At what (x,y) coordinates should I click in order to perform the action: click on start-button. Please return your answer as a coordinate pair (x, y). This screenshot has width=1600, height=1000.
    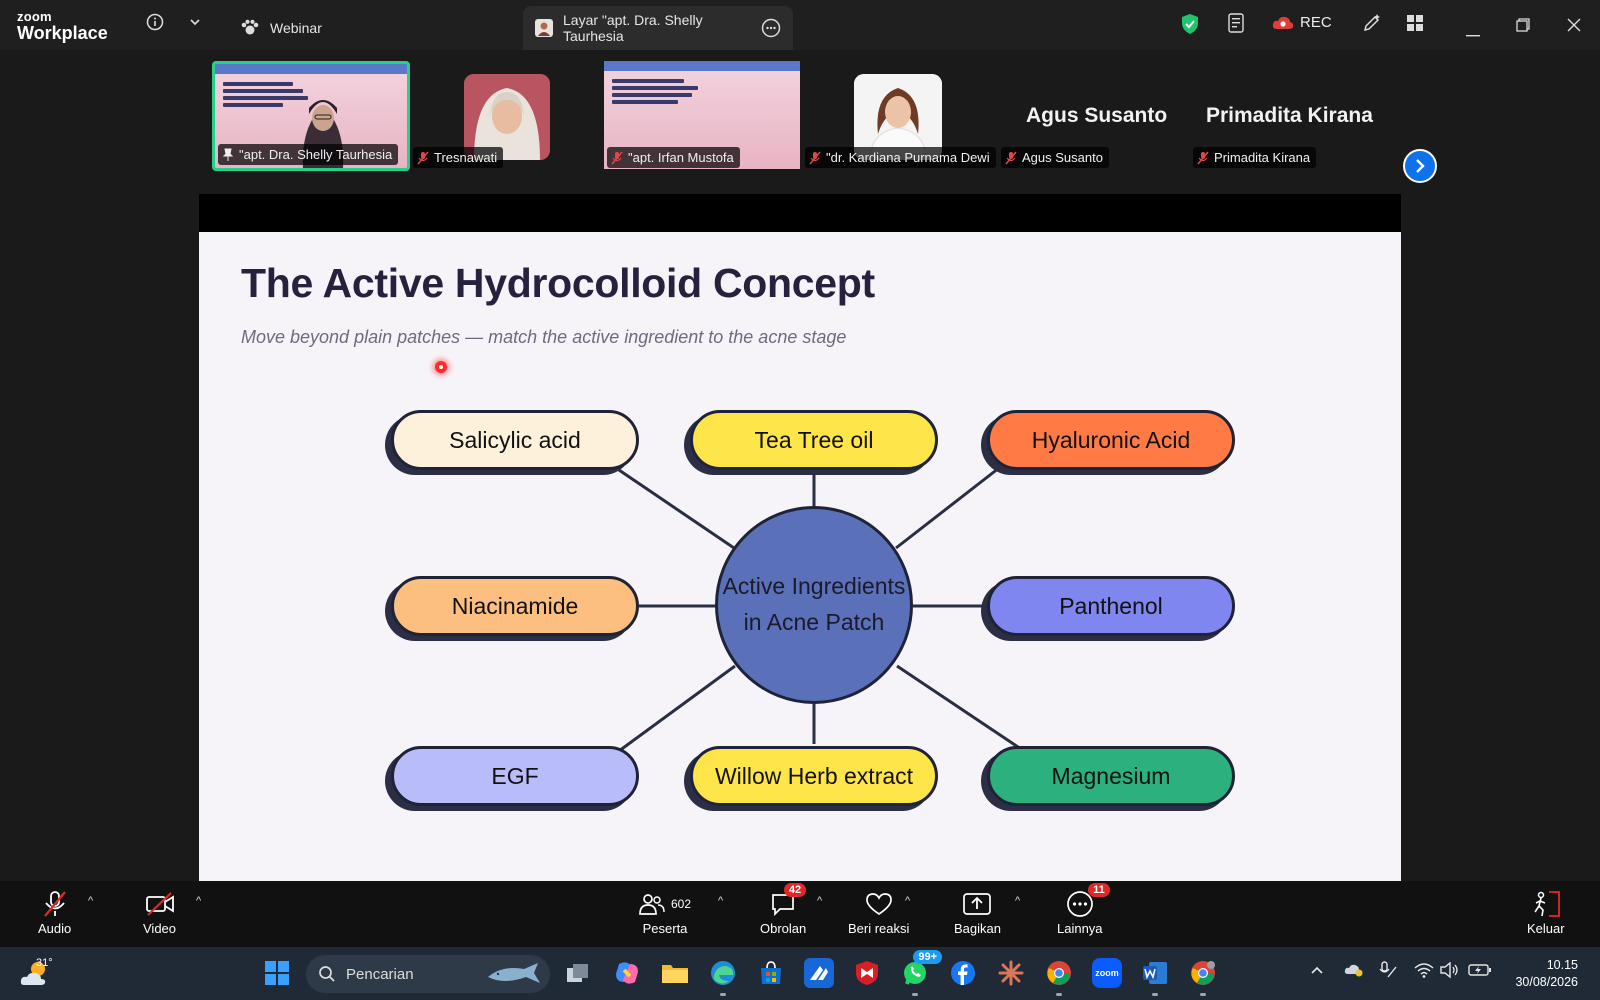
    Looking at the image, I should click on (277, 973).